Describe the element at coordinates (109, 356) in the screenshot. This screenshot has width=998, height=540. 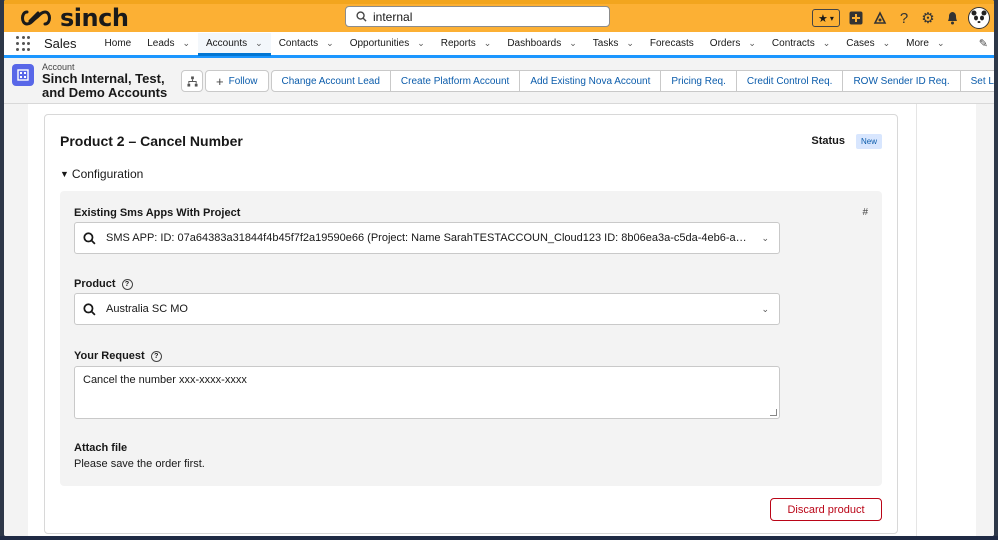
I see `request-label: Your Request` at that location.